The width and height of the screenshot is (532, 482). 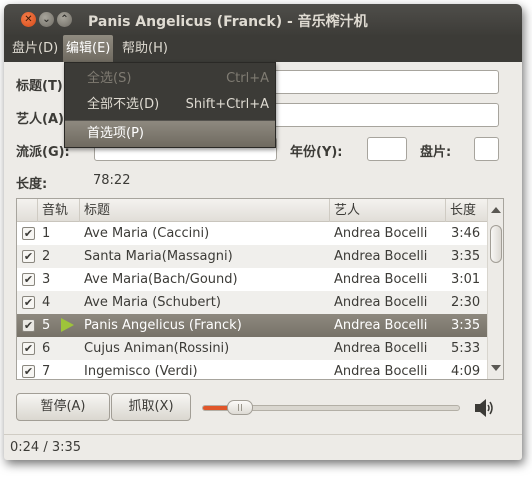 I want to click on track-title: Ave Maria(Bach/Gound), so click(x=206, y=279).